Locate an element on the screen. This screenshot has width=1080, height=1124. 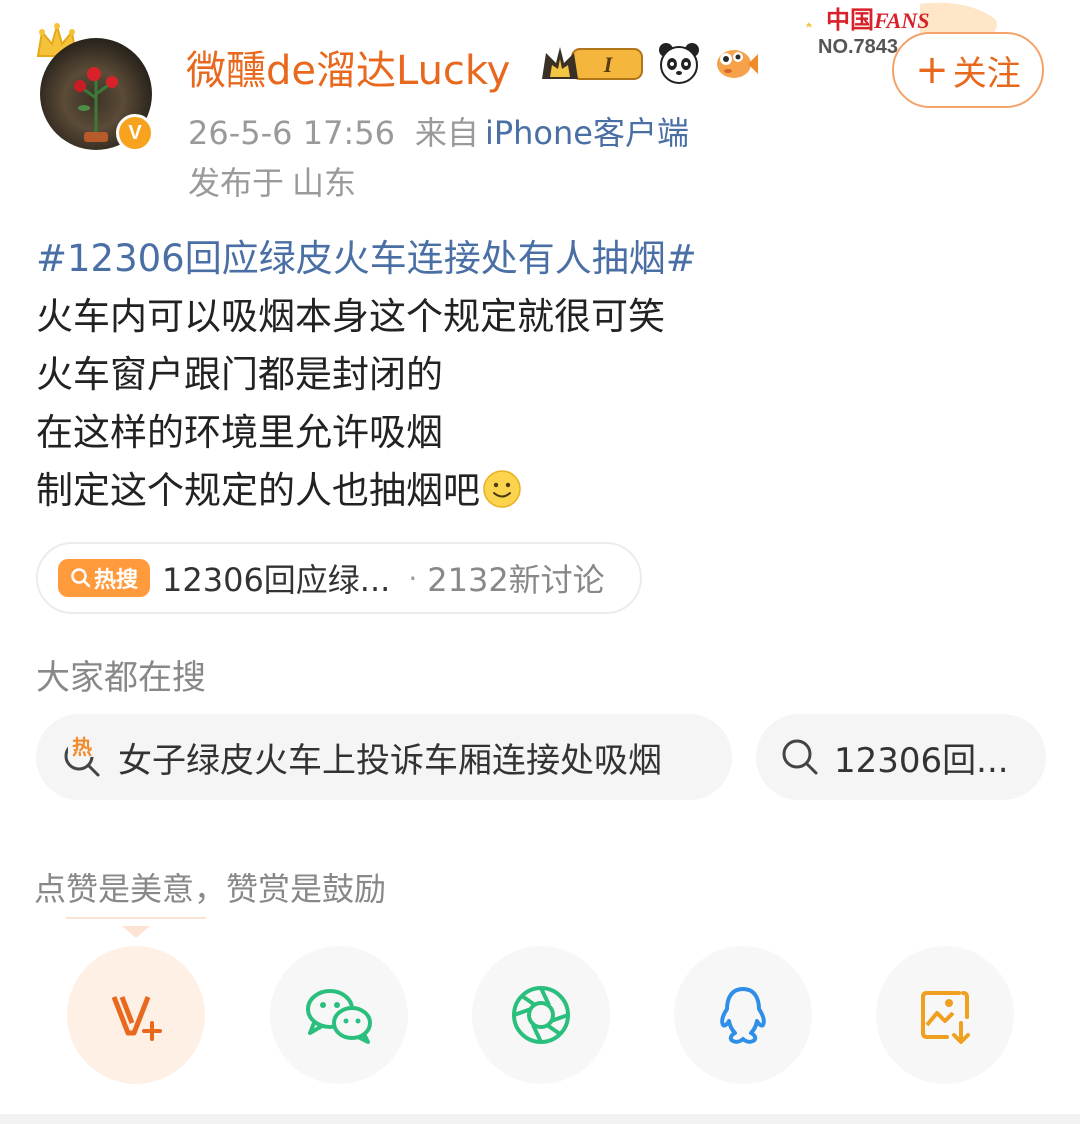
reward-note: 点赞是美意，赞赏是鼓励 is located at coordinates (210, 889).